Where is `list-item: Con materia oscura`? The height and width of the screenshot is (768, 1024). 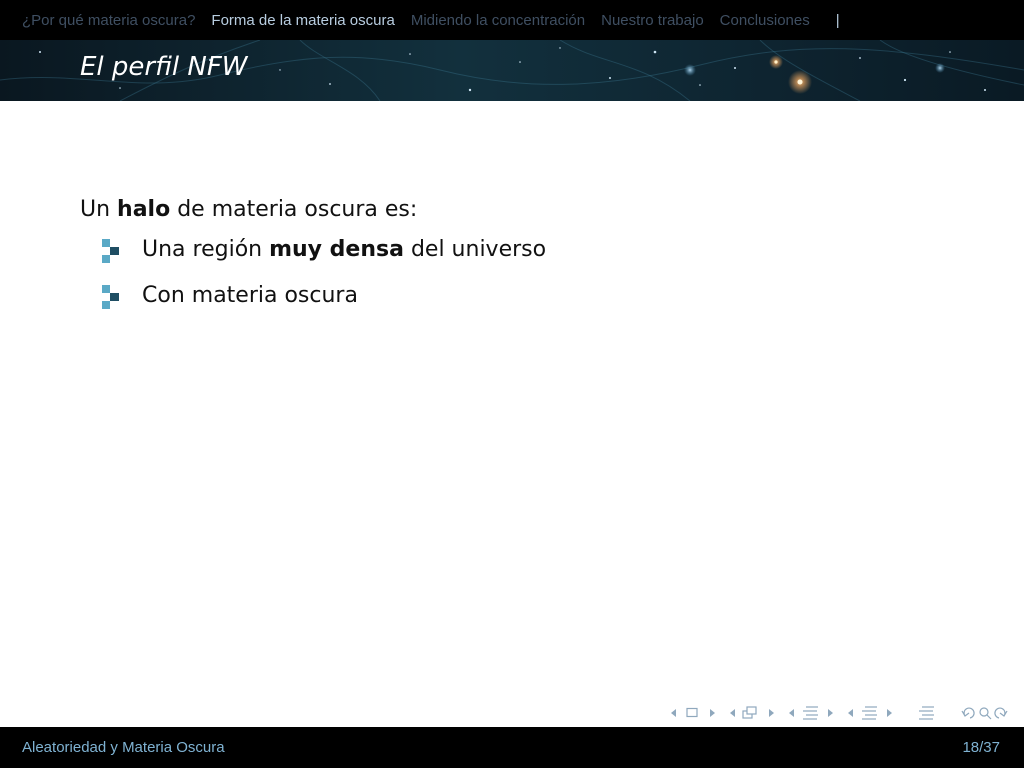
list-item: Con materia oscura is located at coordinates (313, 296).